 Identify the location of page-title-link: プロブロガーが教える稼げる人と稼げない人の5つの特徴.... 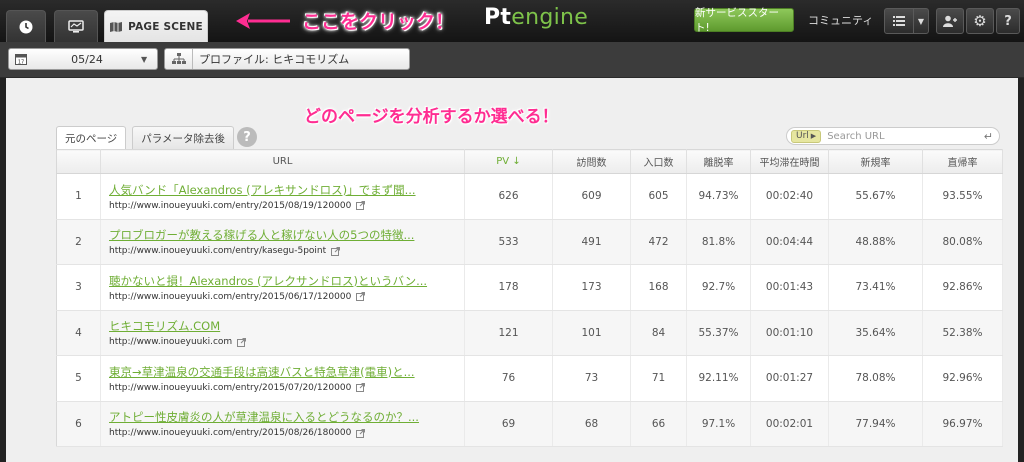
(286, 235).